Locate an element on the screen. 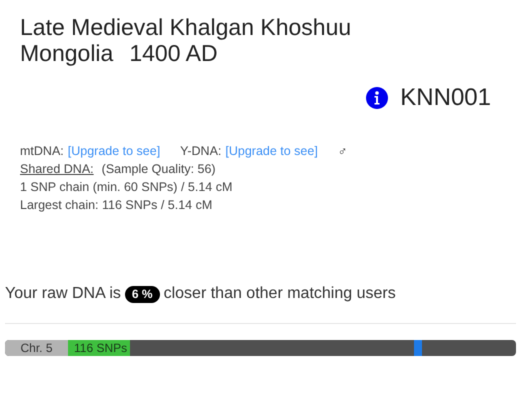 This screenshot has width=521, height=400. chromosome-label: Chr. 5 is located at coordinates (36, 348).